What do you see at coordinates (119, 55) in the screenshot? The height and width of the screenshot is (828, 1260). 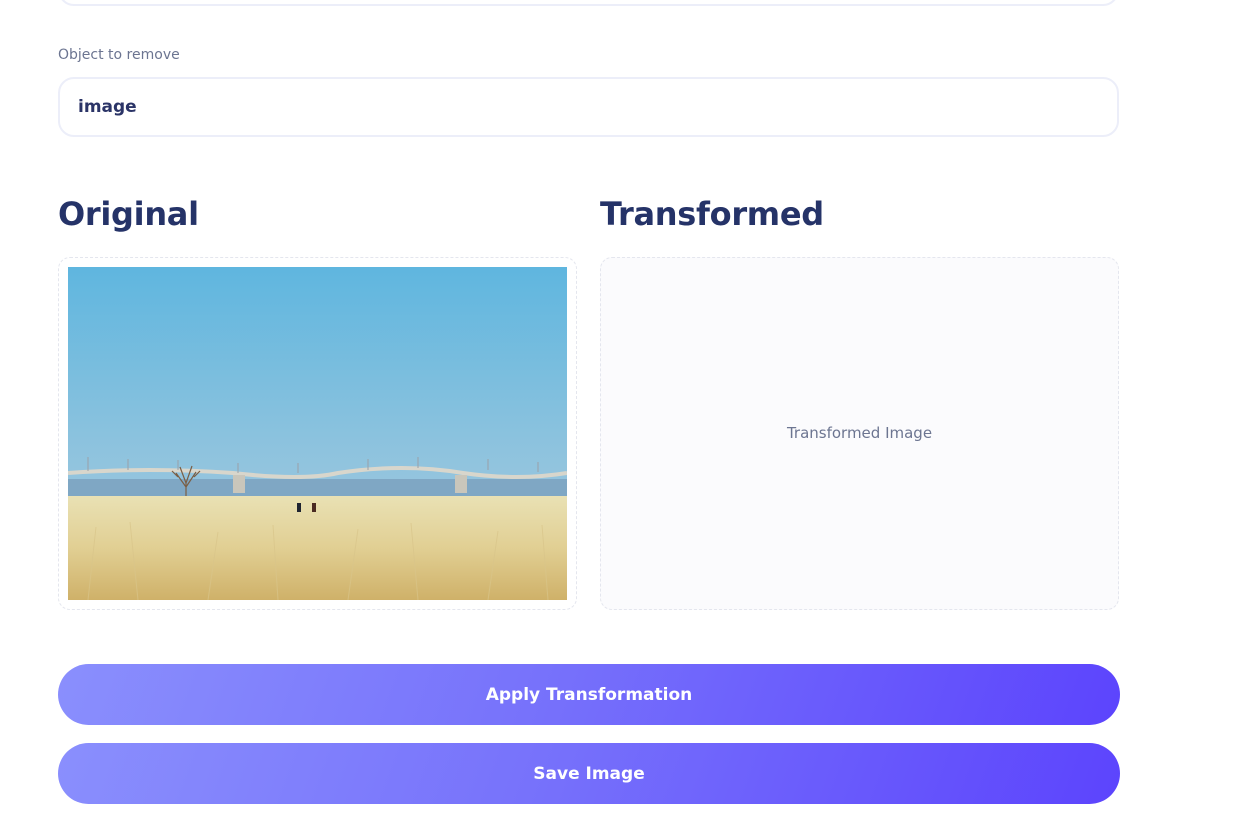 I see `object-to-remove-label: Object to remove` at bounding box center [119, 55].